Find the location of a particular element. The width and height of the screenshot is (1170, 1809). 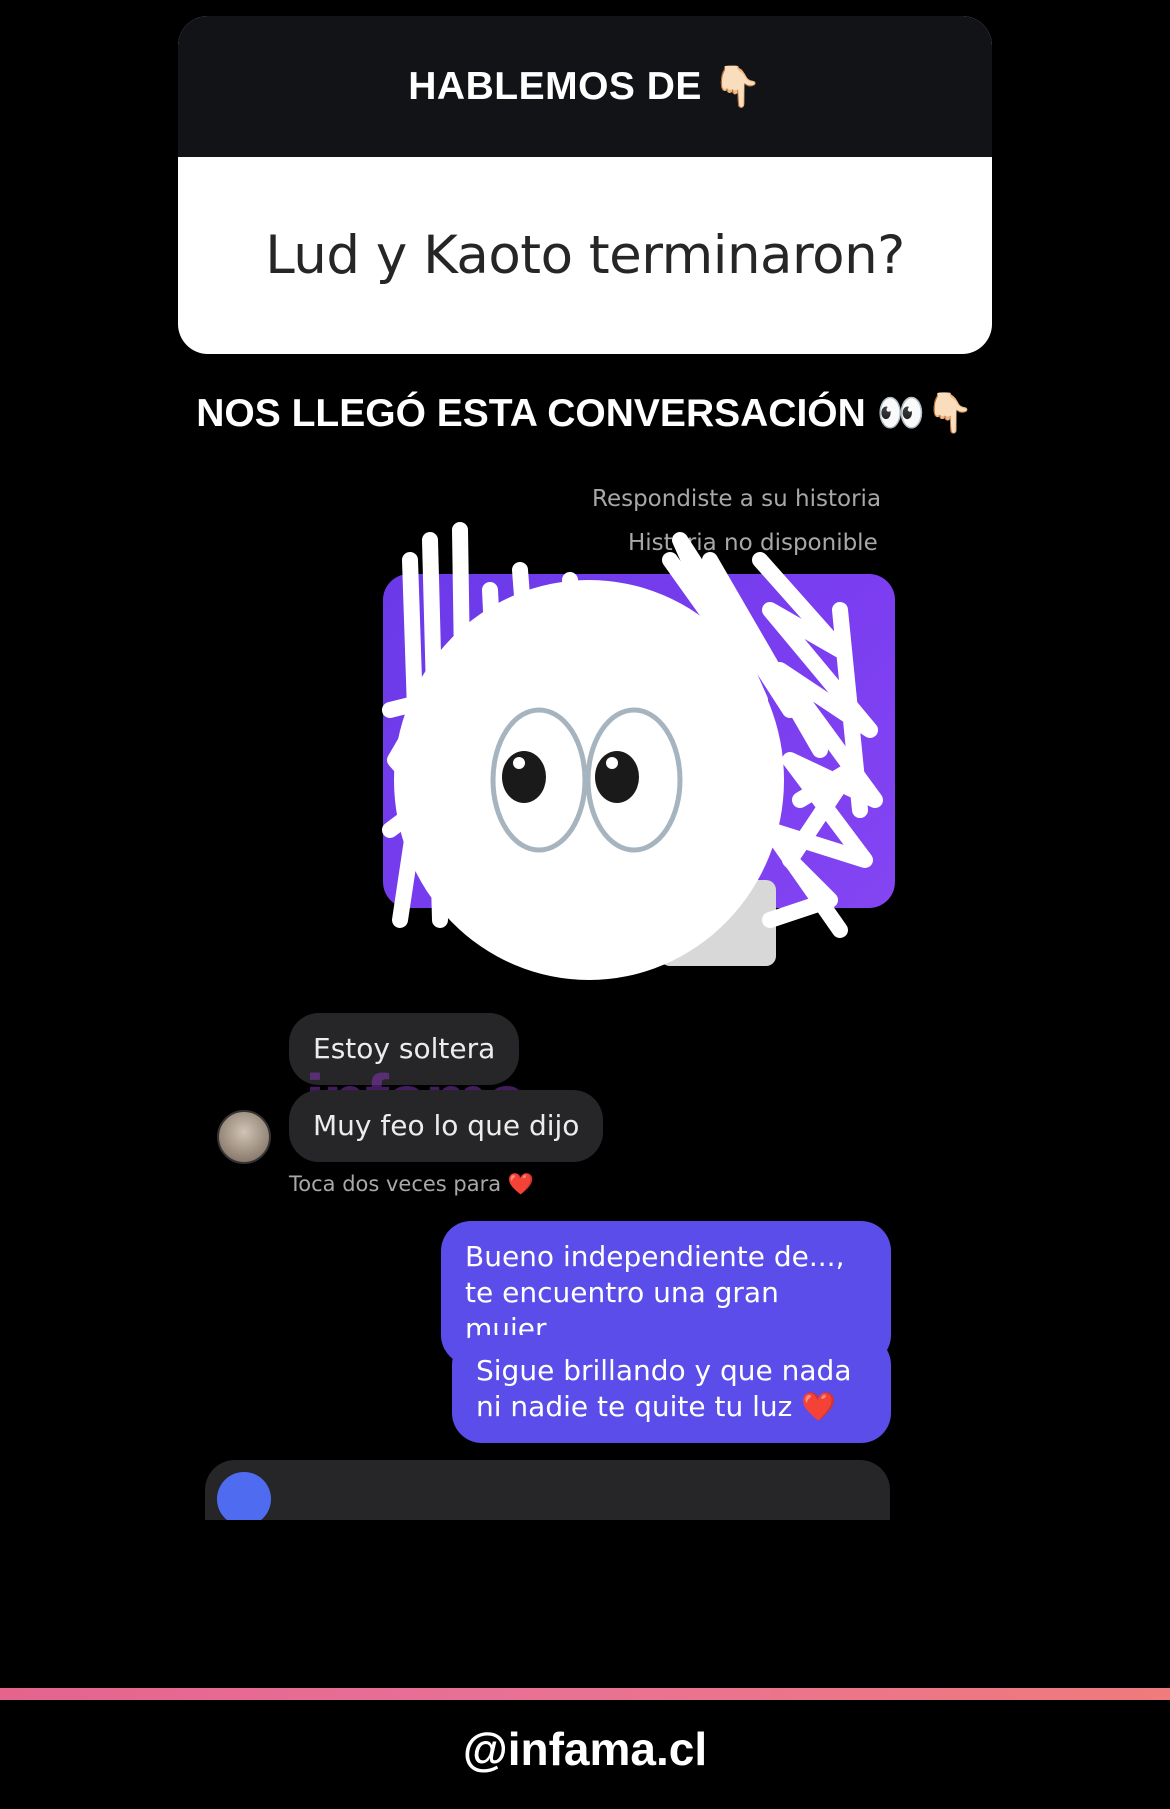

camera-icon is located at coordinates (244, 1496).